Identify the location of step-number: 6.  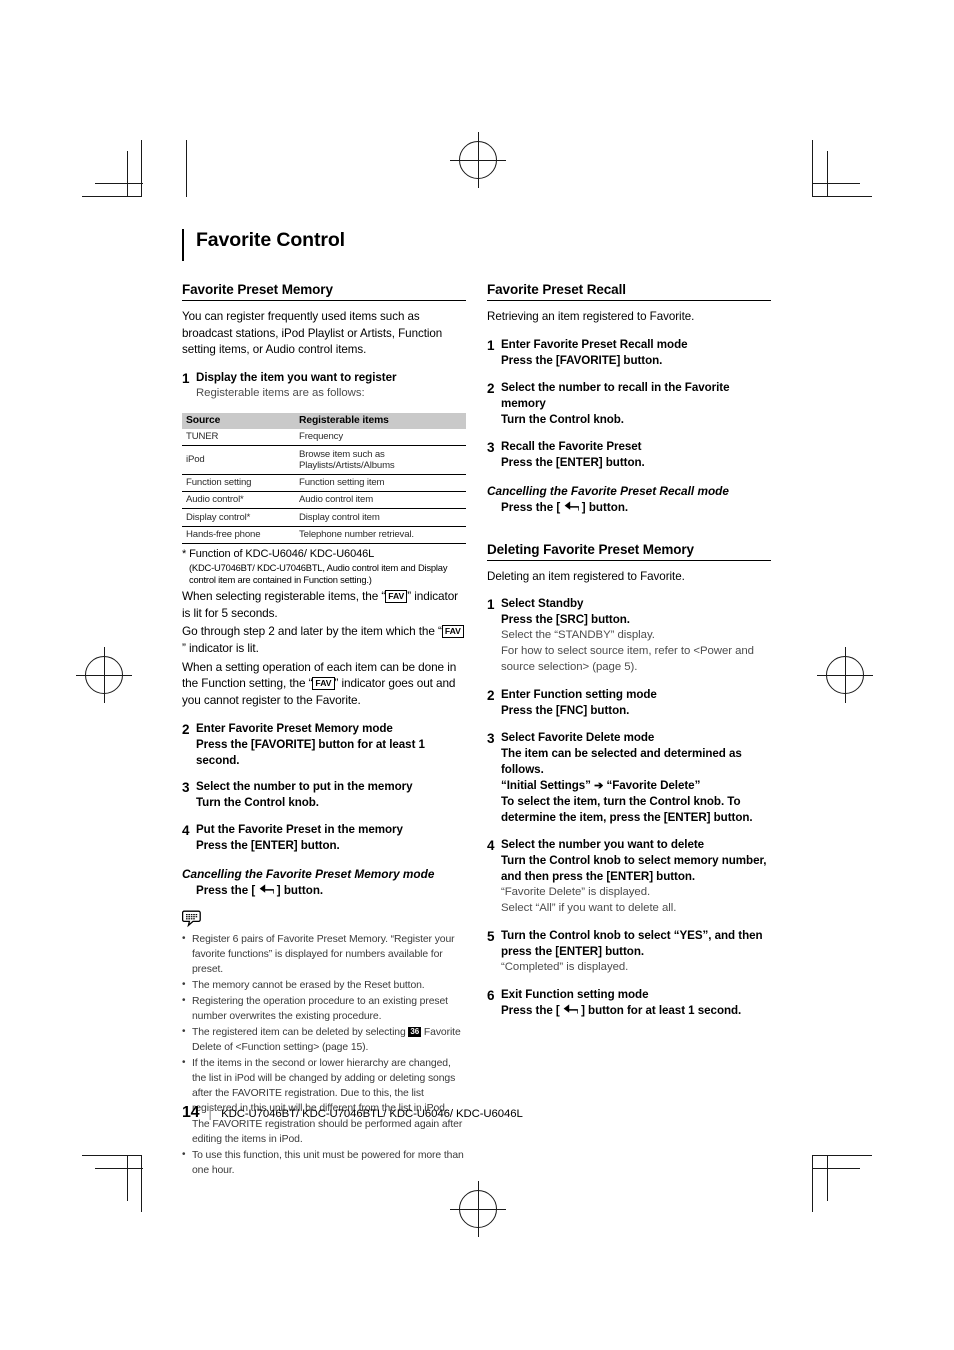
(491, 996).